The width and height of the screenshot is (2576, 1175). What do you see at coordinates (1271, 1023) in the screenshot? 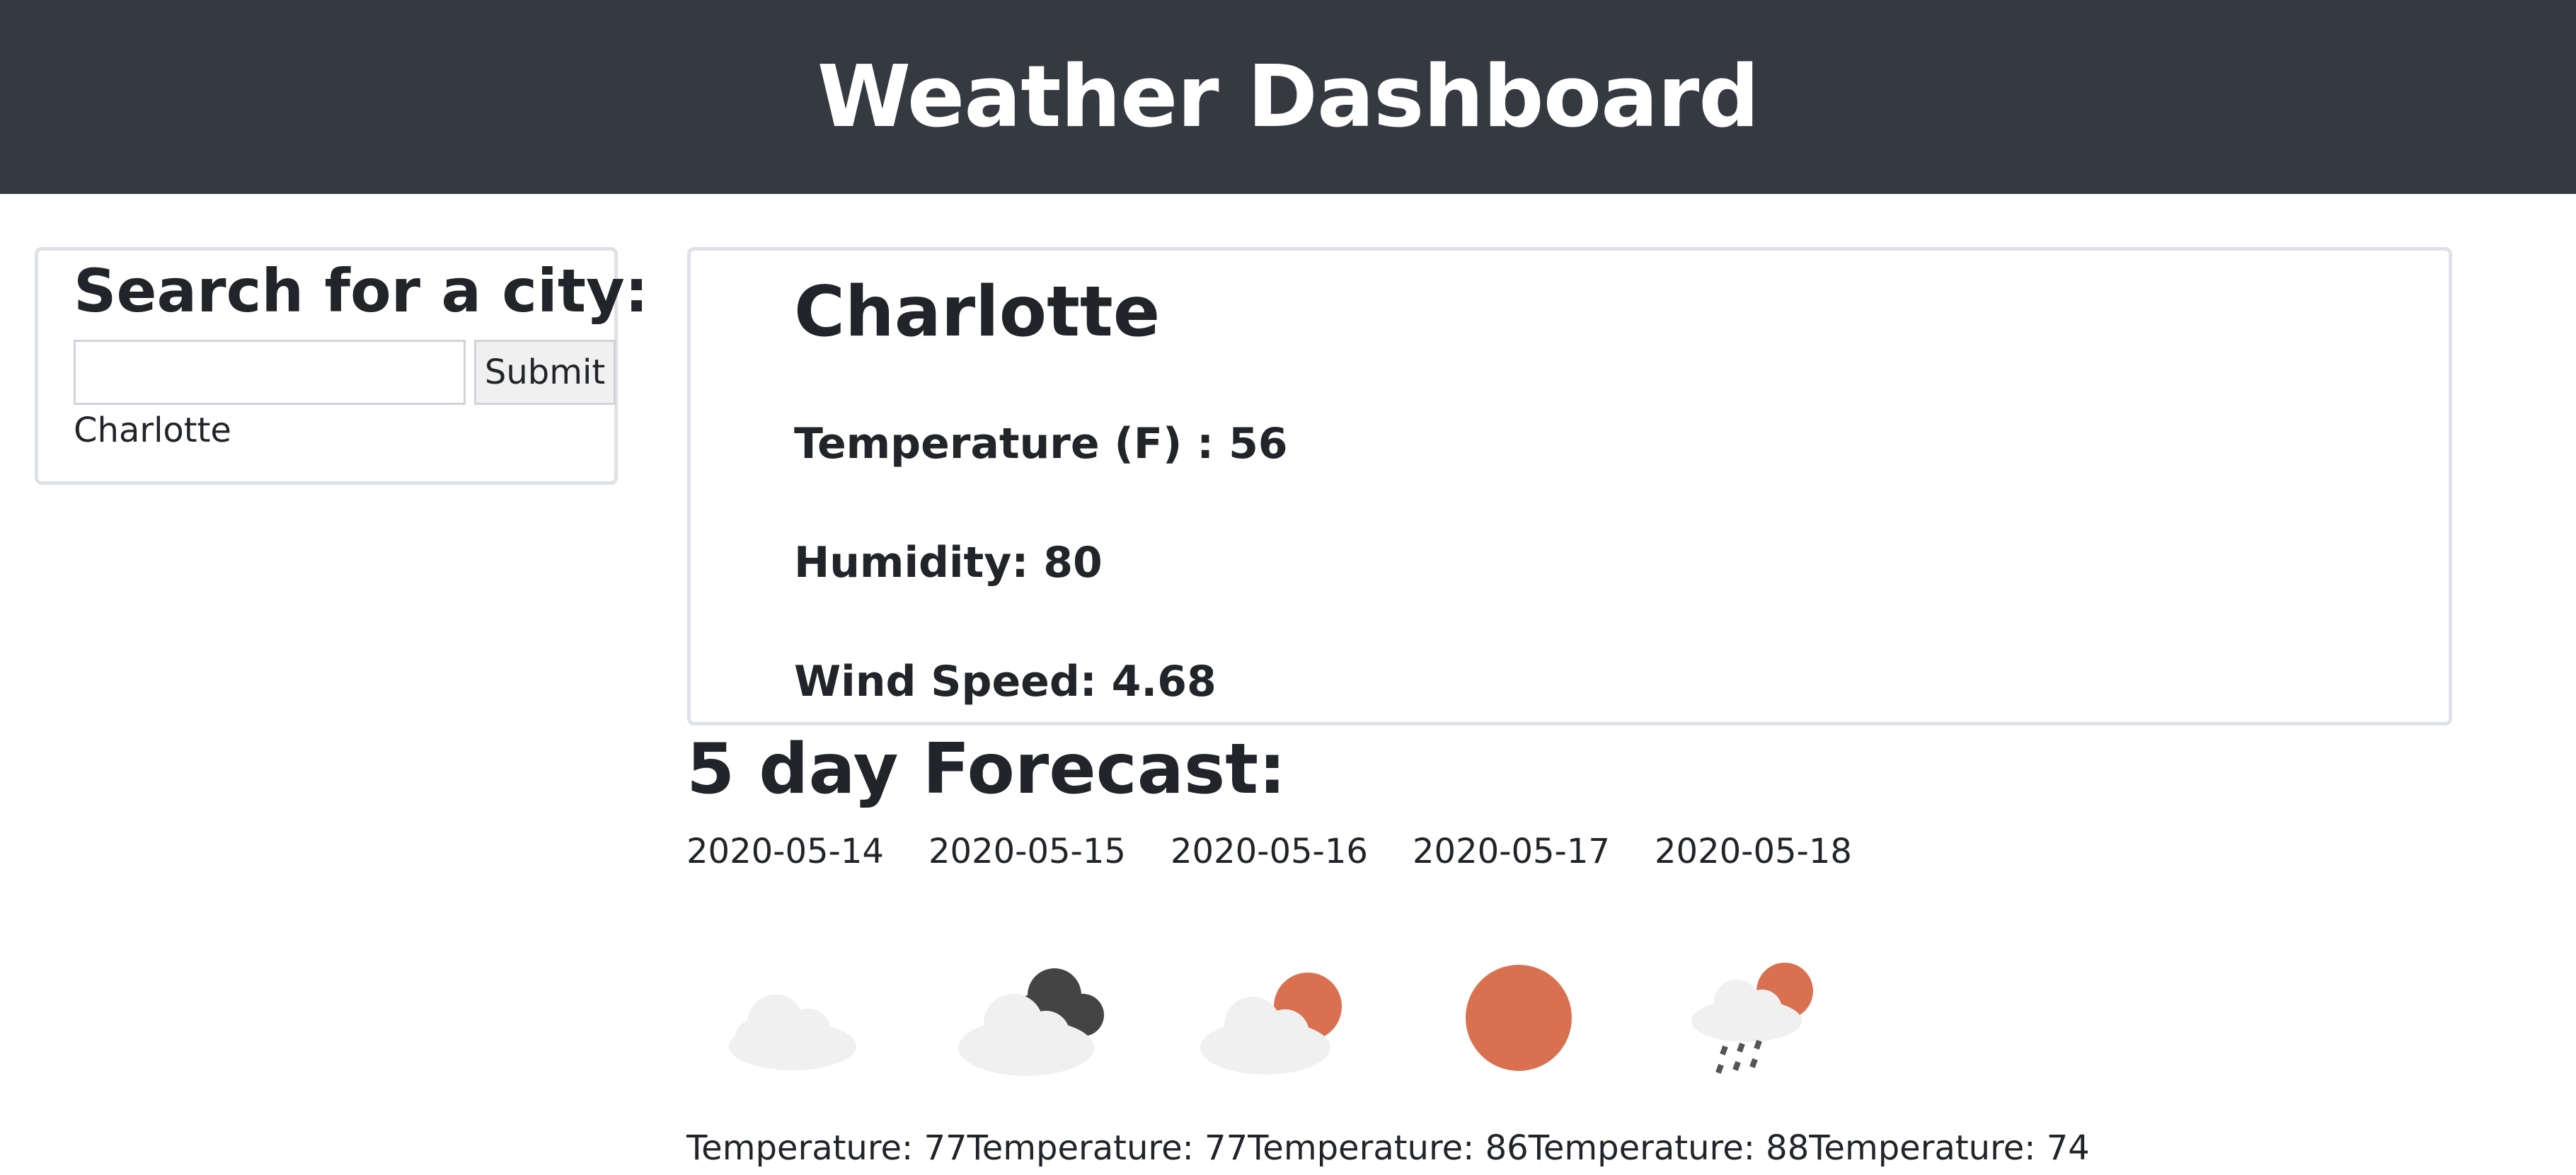
I see `sun-behind-cloud-icon` at bounding box center [1271, 1023].